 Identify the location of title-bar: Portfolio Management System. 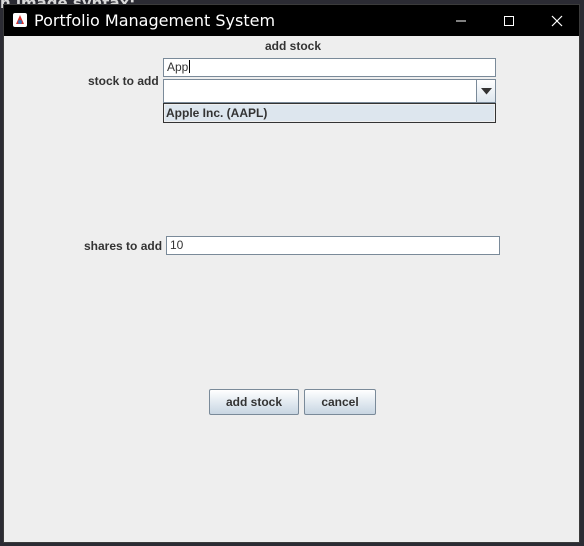
(291, 20).